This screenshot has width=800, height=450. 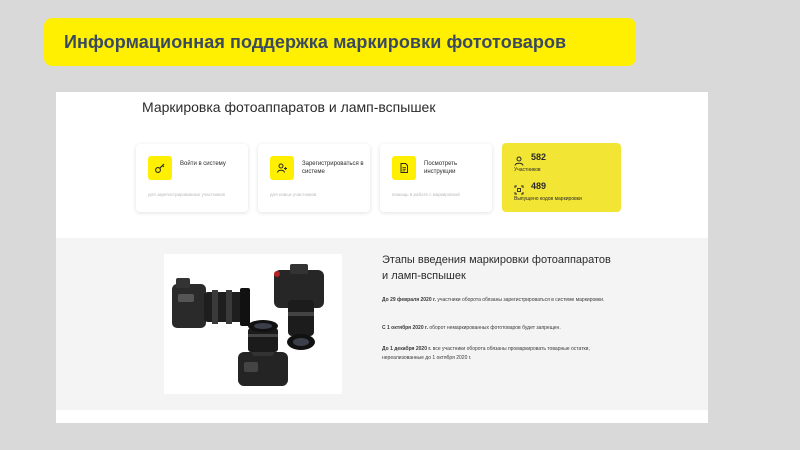 What do you see at coordinates (211, 303) in the screenshot?
I see `camera-side-view` at bounding box center [211, 303].